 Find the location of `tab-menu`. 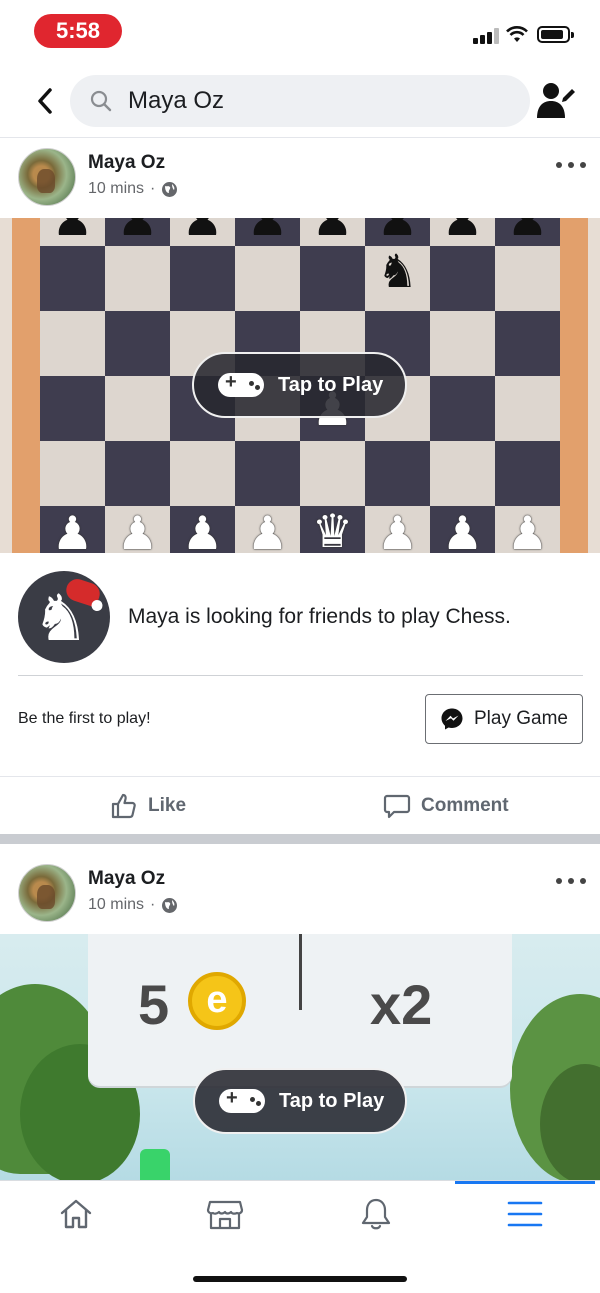

tab-menu is located at coordinates (525, 1214).